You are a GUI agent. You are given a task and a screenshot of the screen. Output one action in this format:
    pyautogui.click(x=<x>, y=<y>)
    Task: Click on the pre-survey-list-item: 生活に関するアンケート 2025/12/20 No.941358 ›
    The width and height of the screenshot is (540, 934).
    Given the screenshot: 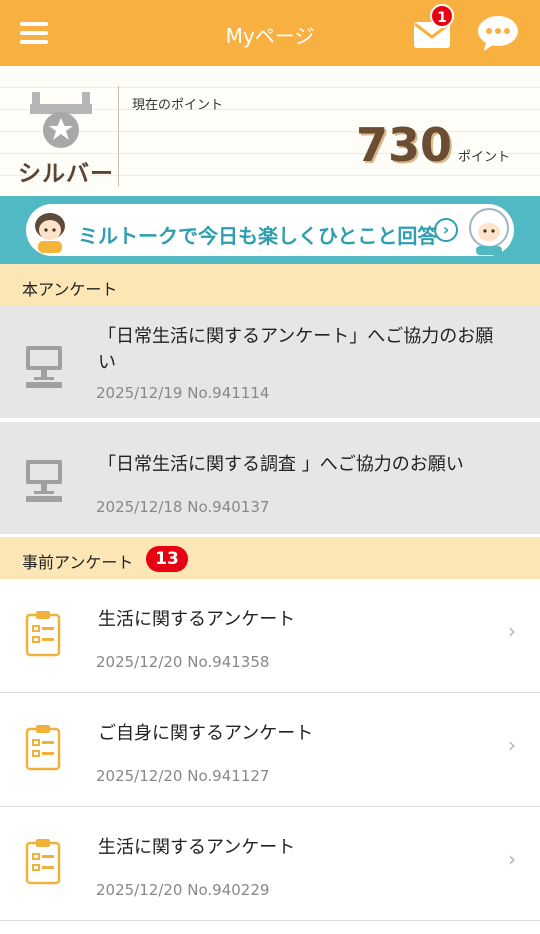 What is the action you would take?
    pyautogui.click(x=270, y=636)
    